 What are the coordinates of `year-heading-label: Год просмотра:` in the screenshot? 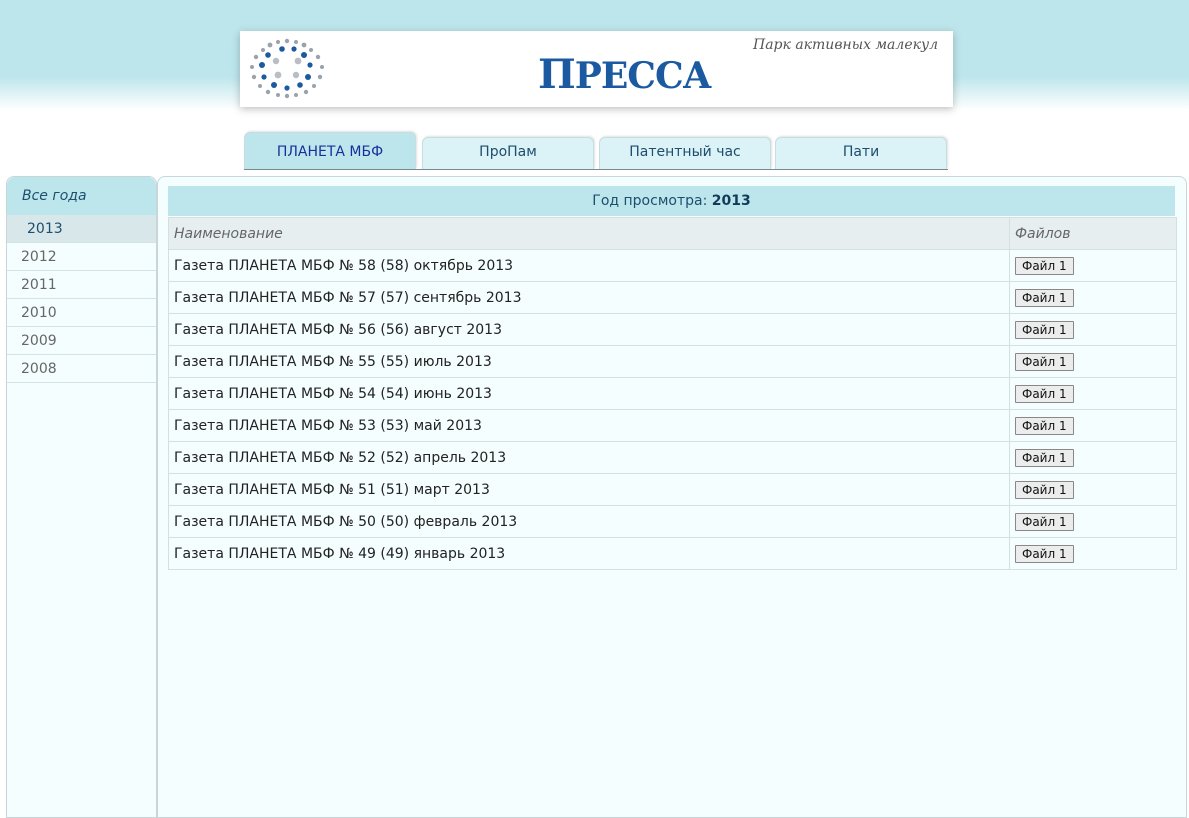 It's located at (650, 201).